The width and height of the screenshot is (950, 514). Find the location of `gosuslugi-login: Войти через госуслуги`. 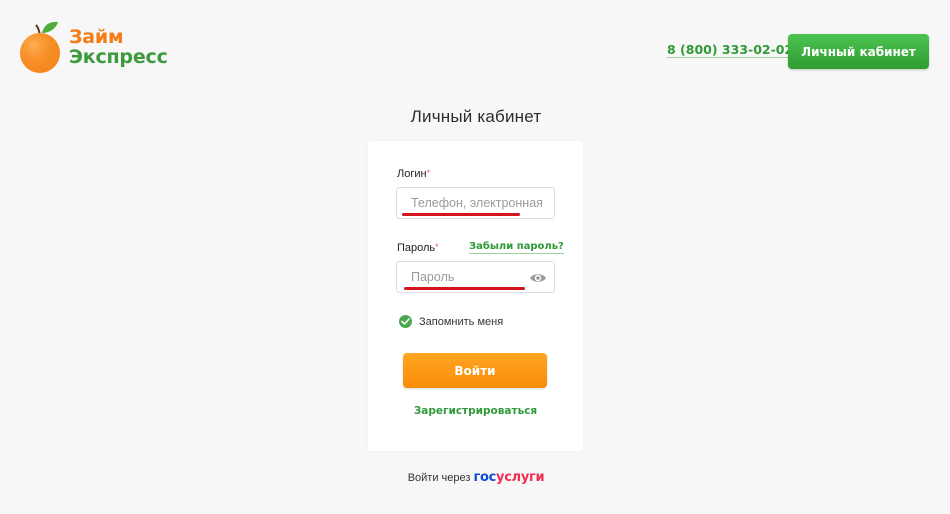

gosuslugi-login: Войти через госуслуги is located at coordinates (475, 477).